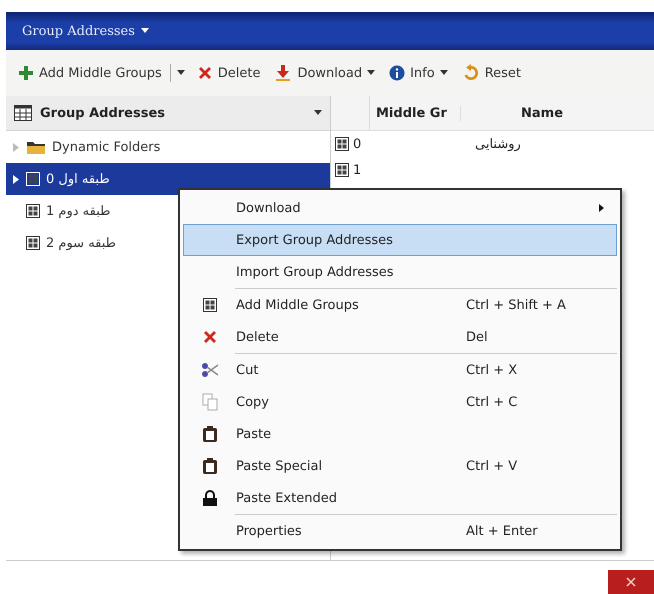 The height and width of the screenshot is (594, 654). I want to click on reset-icon, so click(471, 73).